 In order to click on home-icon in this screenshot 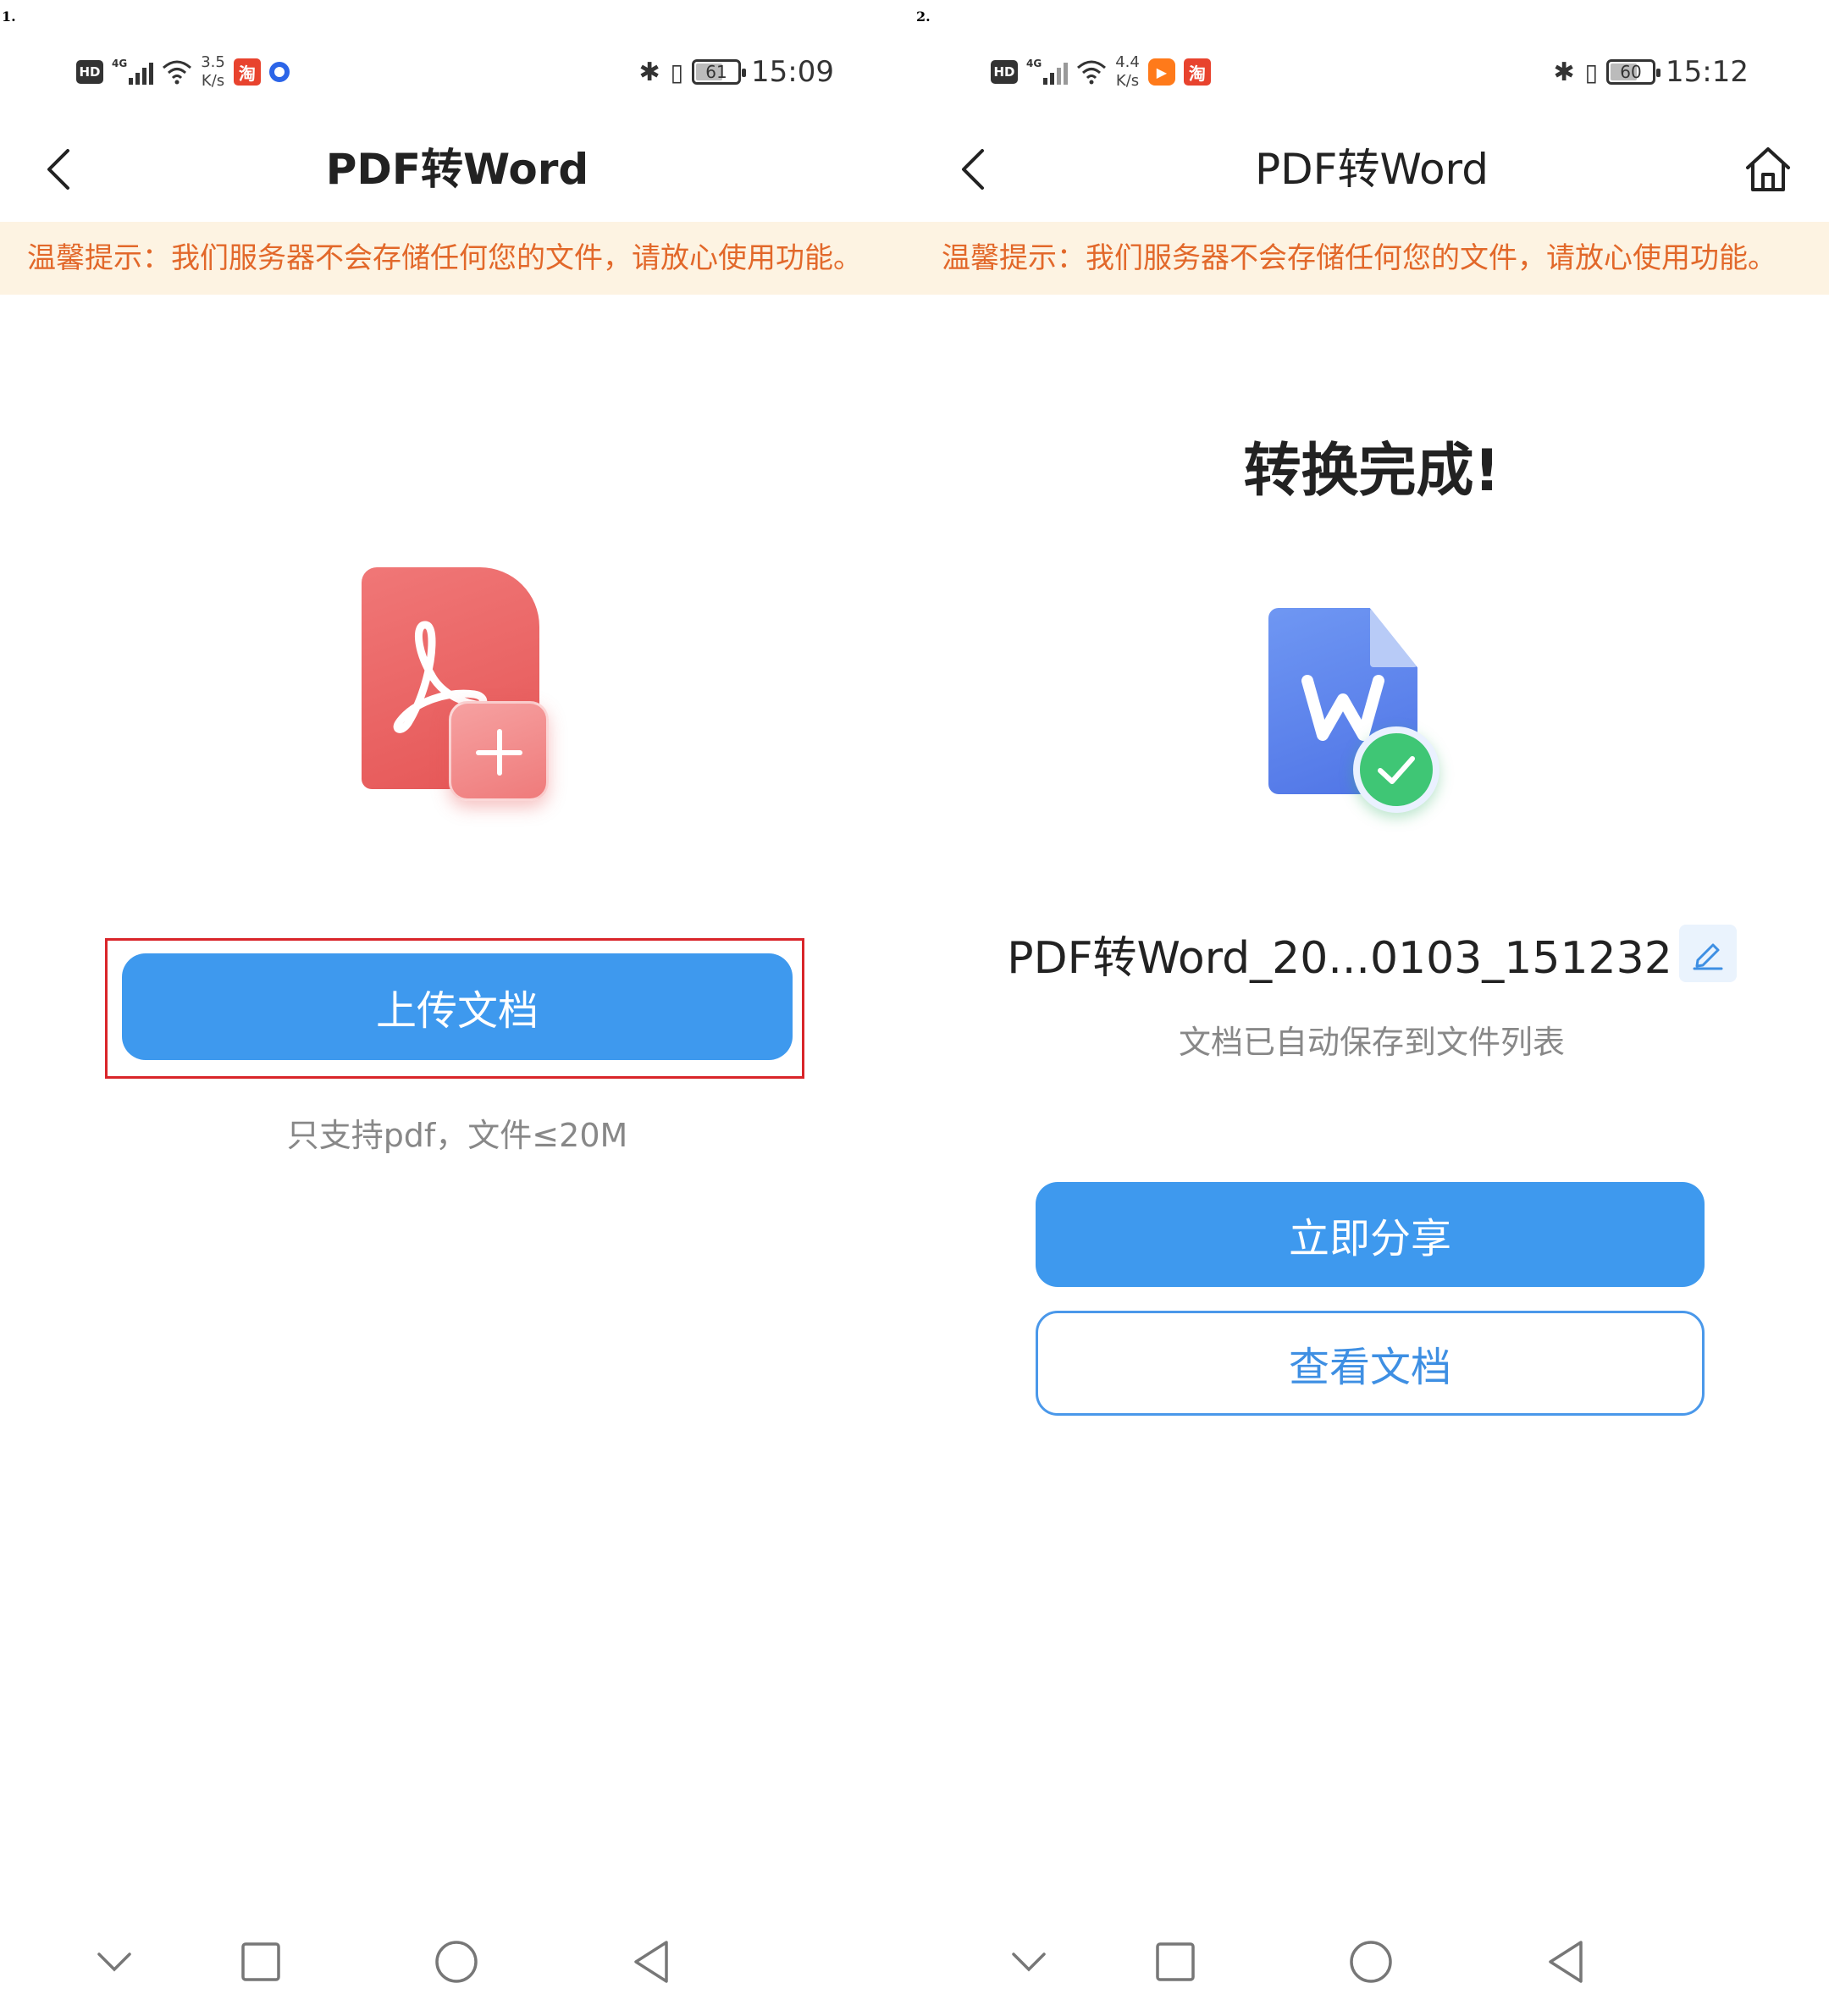, I will do `click(1768, 169)`.